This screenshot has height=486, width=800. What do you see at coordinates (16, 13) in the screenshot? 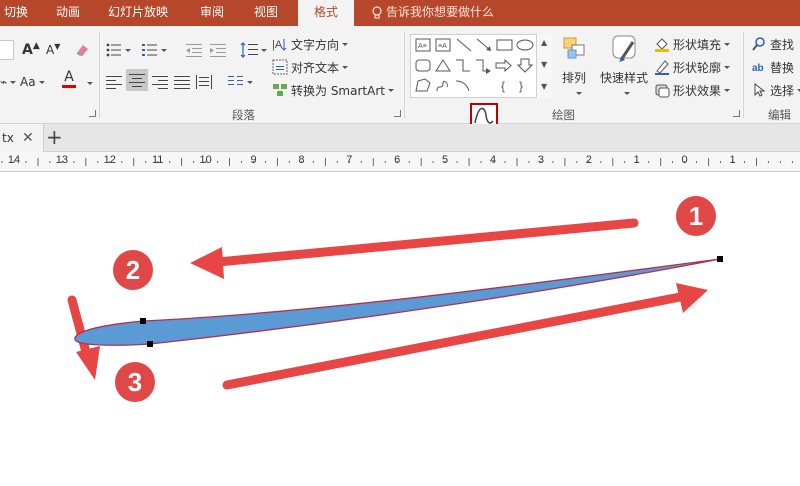
I see `tab-transitions: 切换` at bounding box center [16, 13].